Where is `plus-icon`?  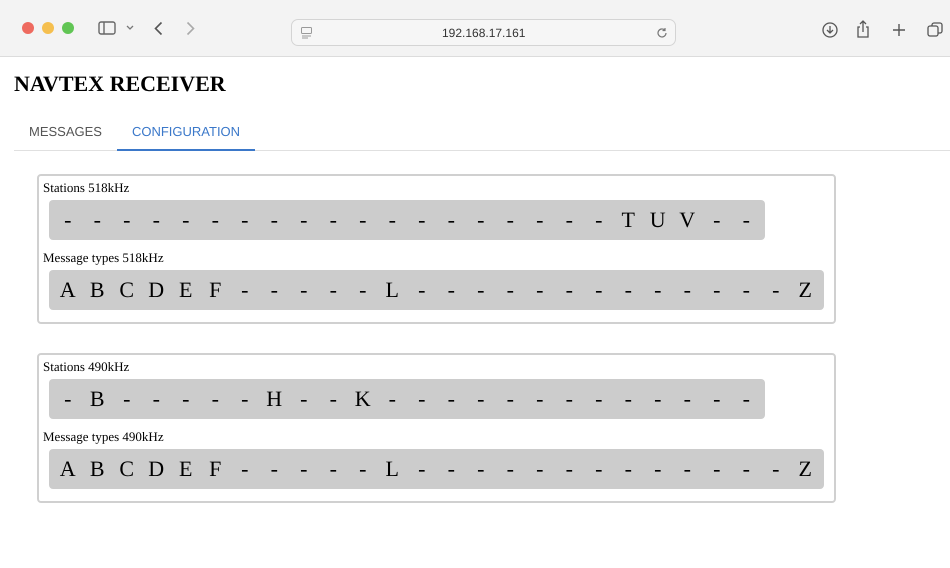 plus-icon is located at coordinates (899, 30).